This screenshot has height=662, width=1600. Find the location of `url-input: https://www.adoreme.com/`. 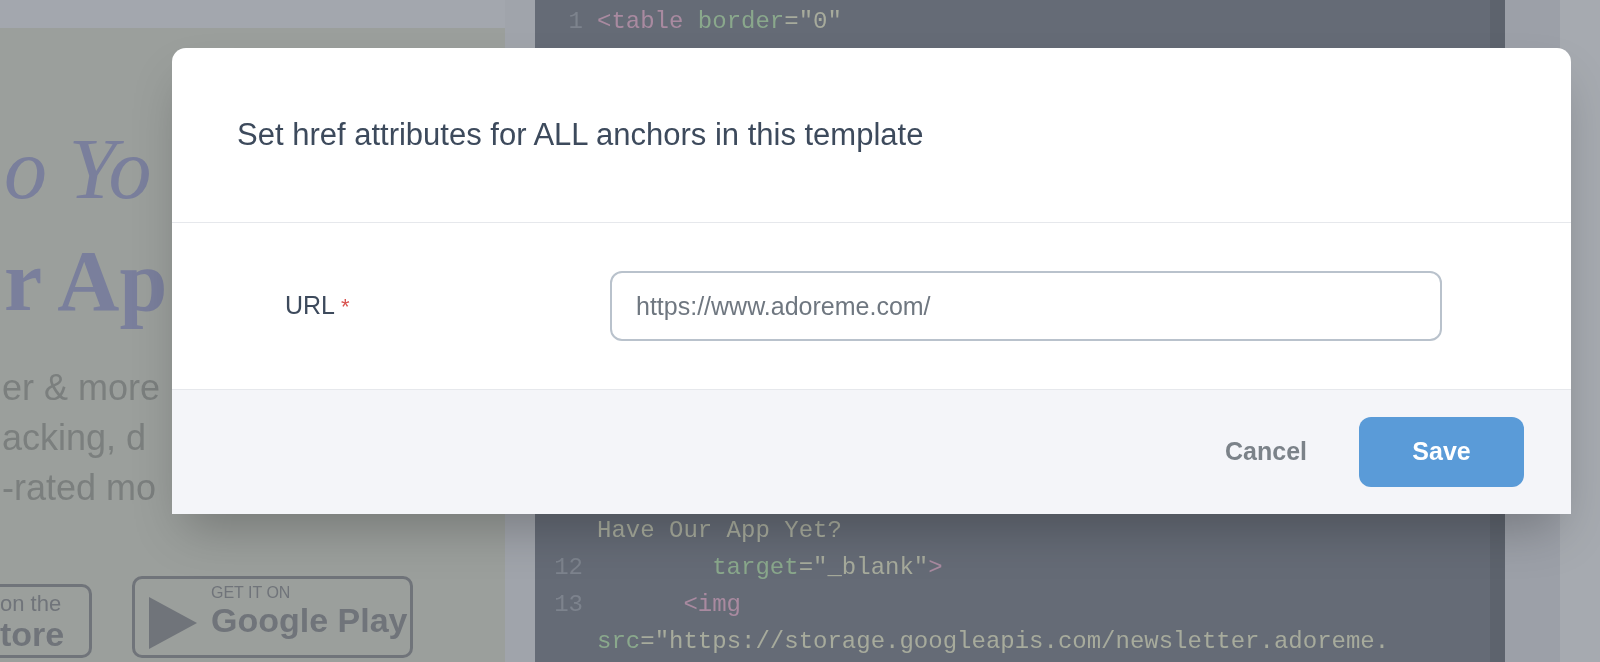

url-input: https://www.adoreme.com/ is located at coordinates (1026, 306).